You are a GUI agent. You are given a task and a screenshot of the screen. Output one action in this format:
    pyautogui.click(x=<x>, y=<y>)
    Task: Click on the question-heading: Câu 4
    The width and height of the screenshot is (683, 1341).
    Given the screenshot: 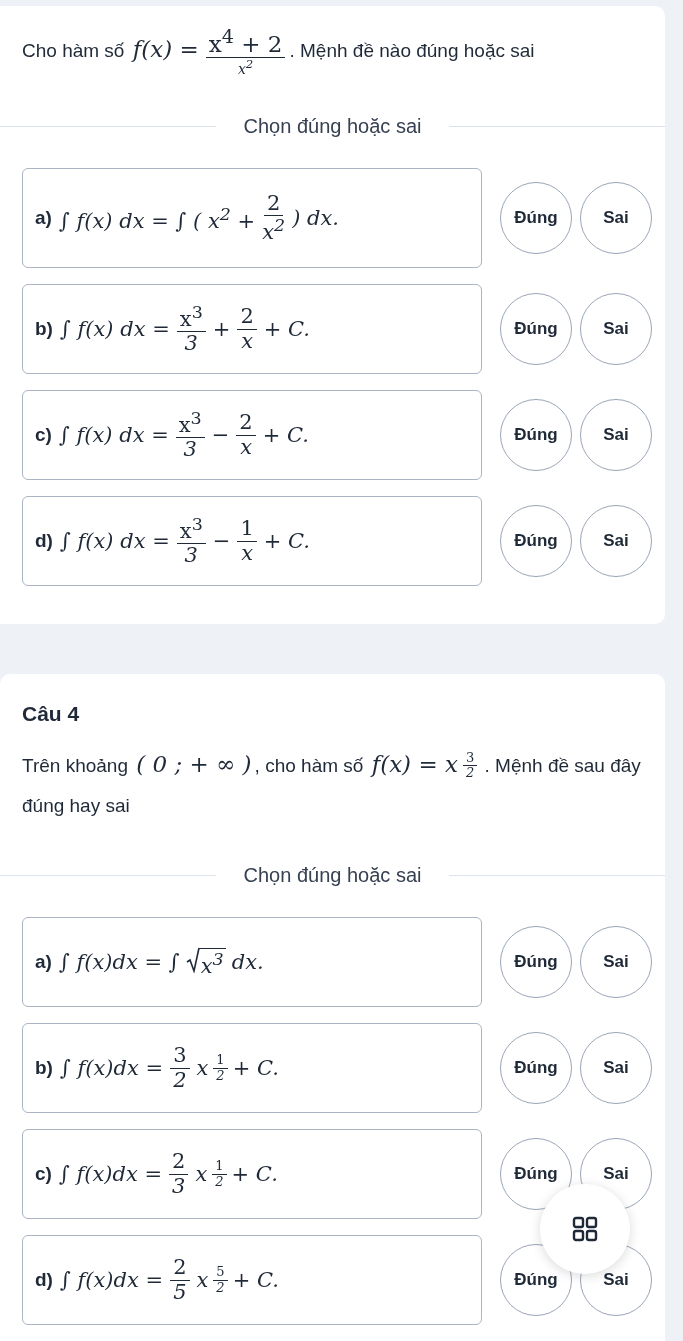 What is the action you would take?
    pyautogui.click(x=51, y=714)
    